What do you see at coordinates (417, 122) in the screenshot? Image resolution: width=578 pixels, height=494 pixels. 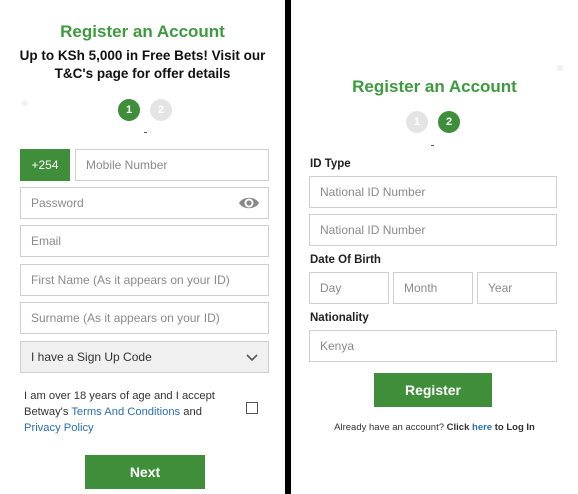 I see `step-1-inactive: 1` at bounding box center [417, 122].